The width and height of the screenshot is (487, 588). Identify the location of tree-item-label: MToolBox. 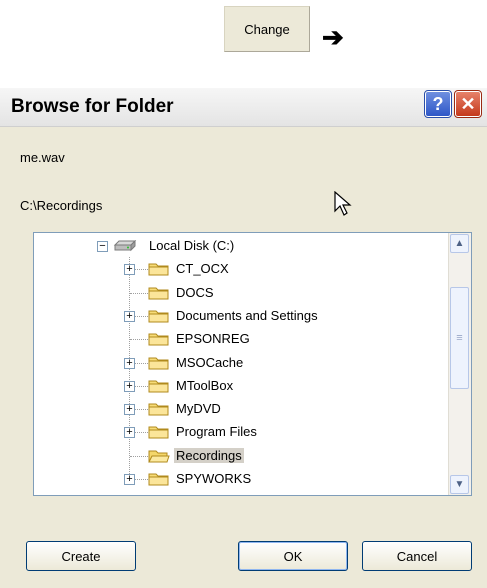
(205, 385).